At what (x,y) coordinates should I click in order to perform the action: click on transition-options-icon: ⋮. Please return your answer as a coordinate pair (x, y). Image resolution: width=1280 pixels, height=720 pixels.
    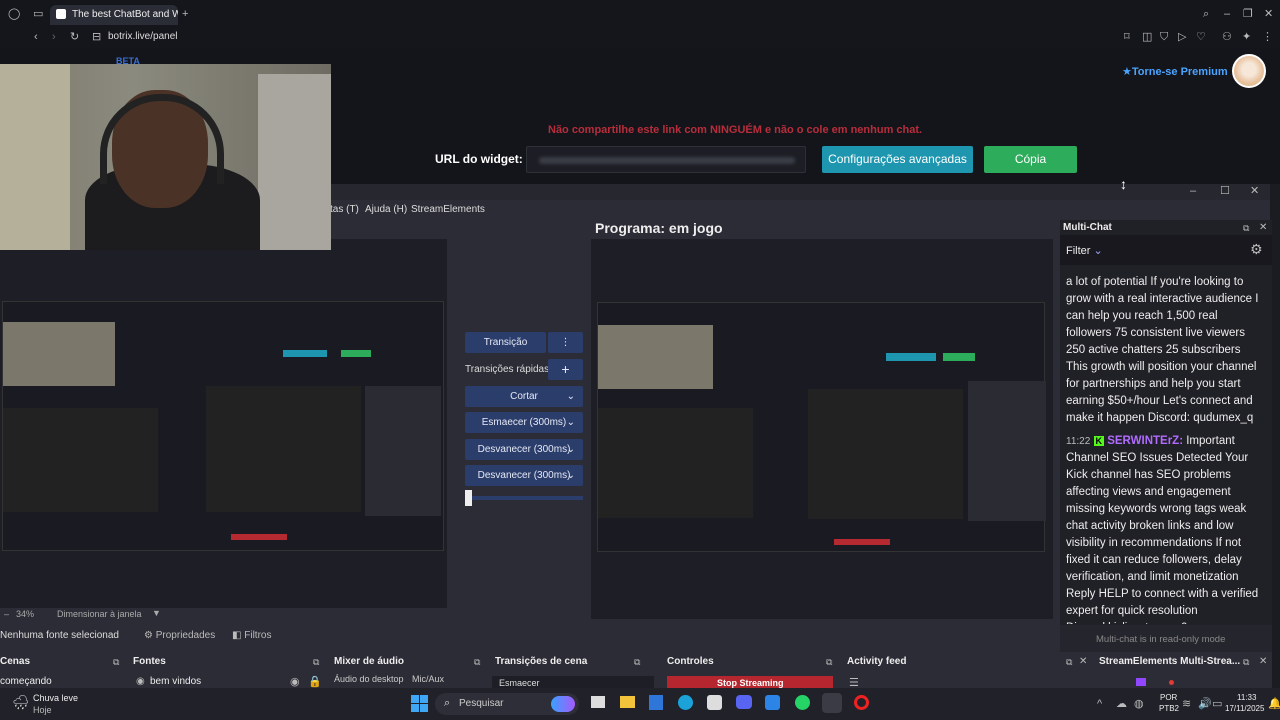
    Looking at the image, I should click on (565, 342).